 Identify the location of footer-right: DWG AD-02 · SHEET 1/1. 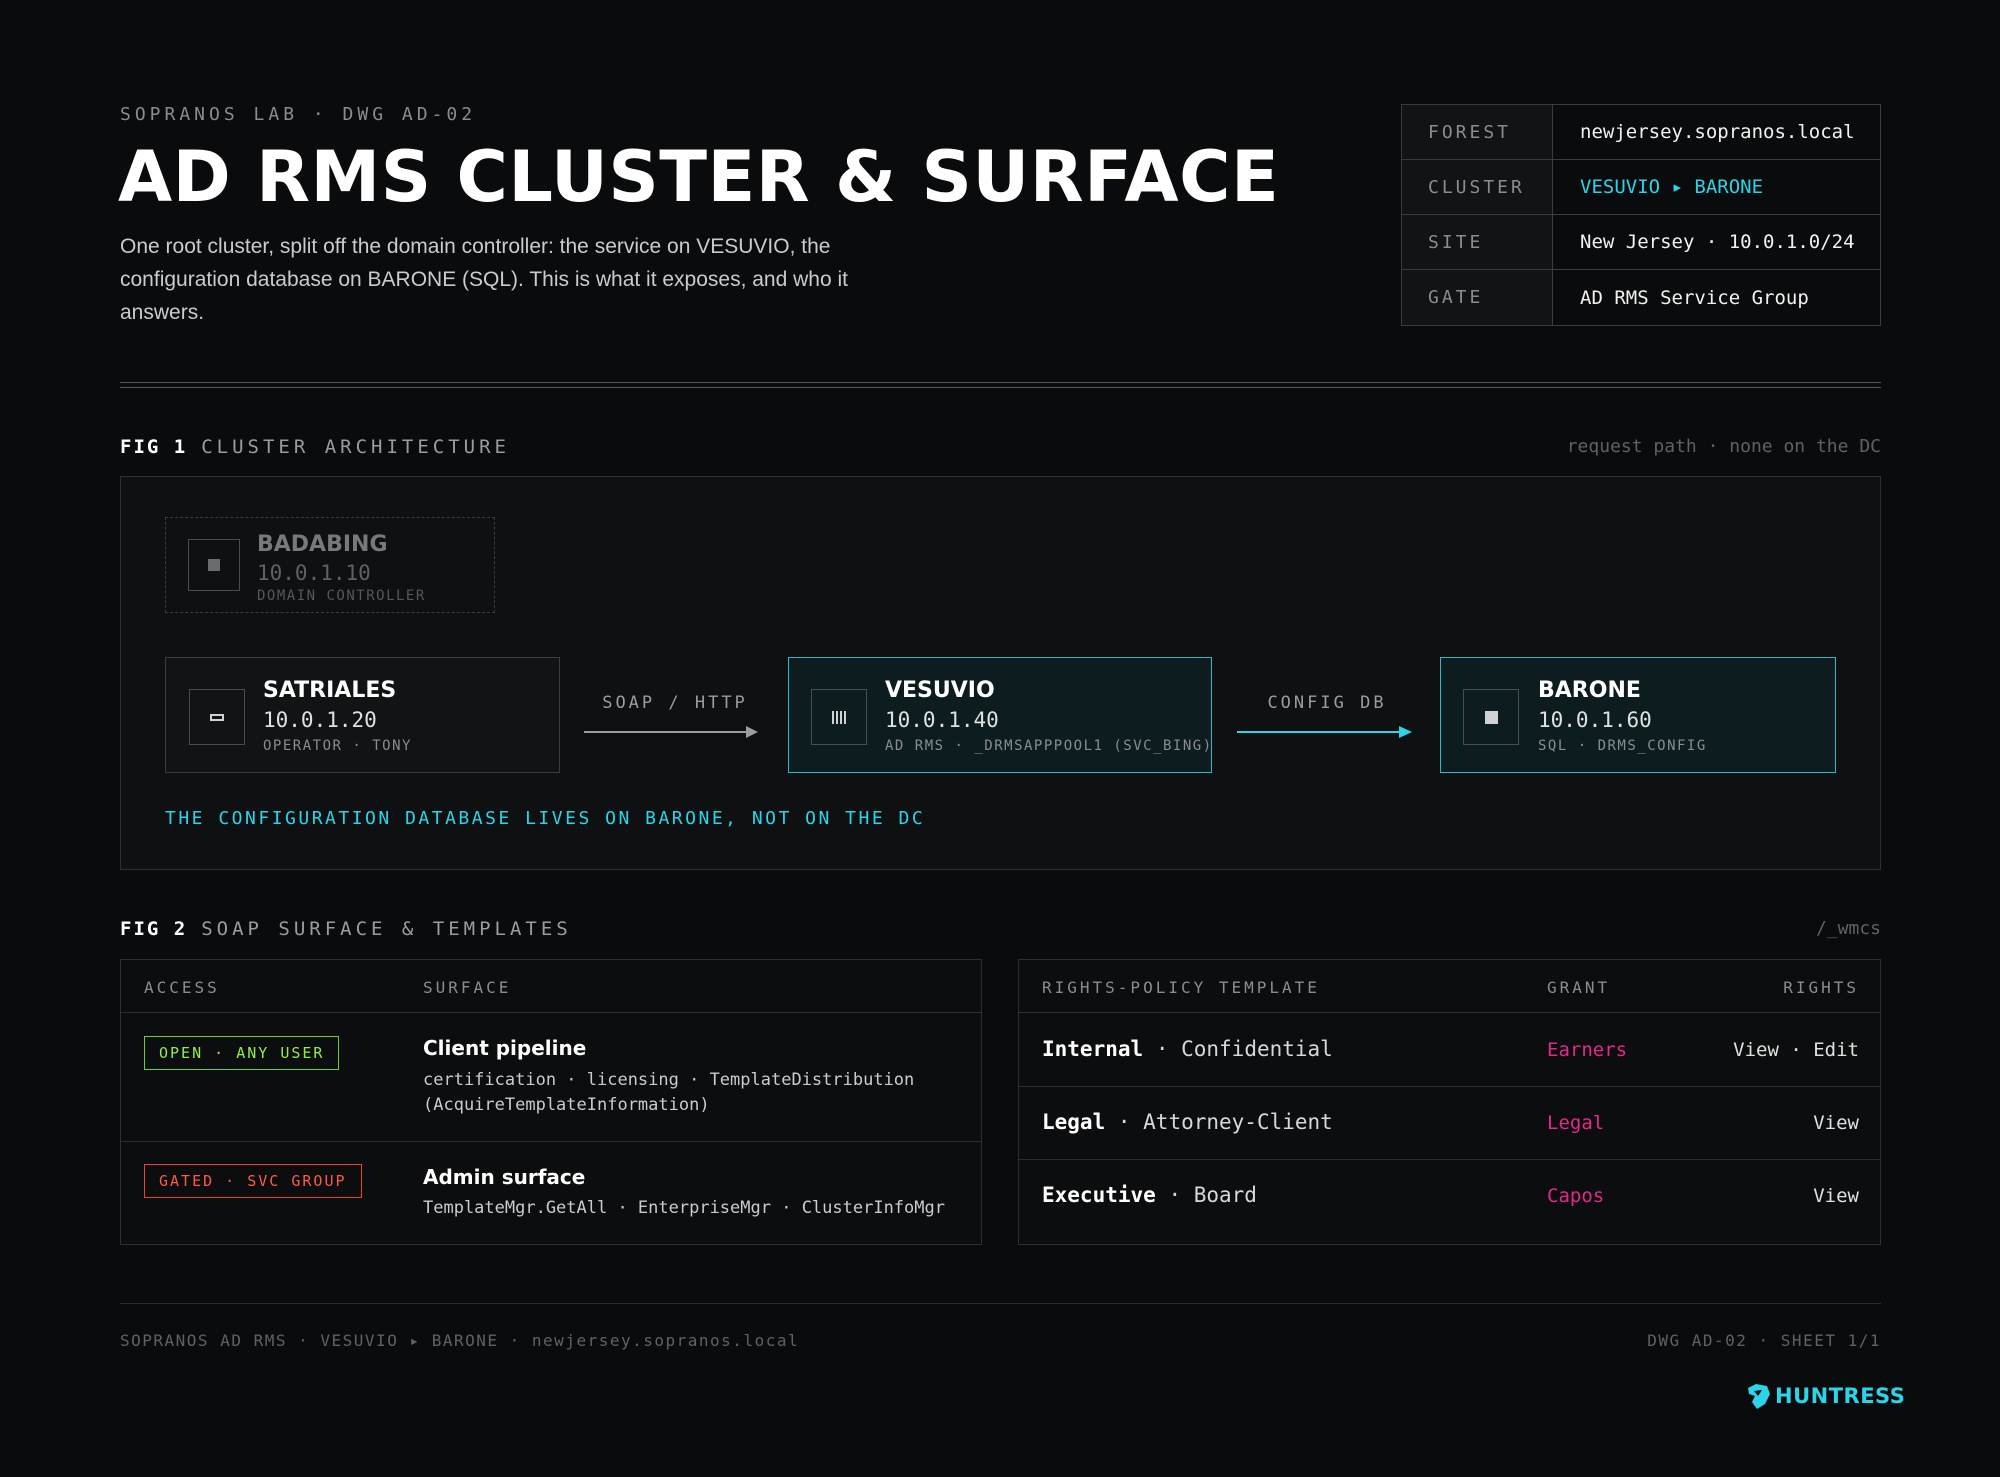
(1764, 1340).